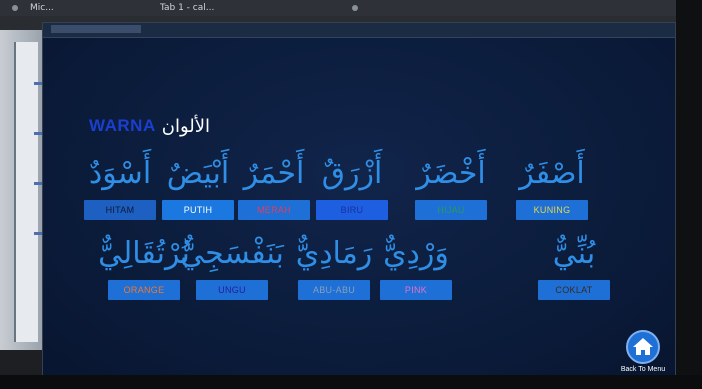  I want to click on color-label-button: ORANGE, so click(144, 290).